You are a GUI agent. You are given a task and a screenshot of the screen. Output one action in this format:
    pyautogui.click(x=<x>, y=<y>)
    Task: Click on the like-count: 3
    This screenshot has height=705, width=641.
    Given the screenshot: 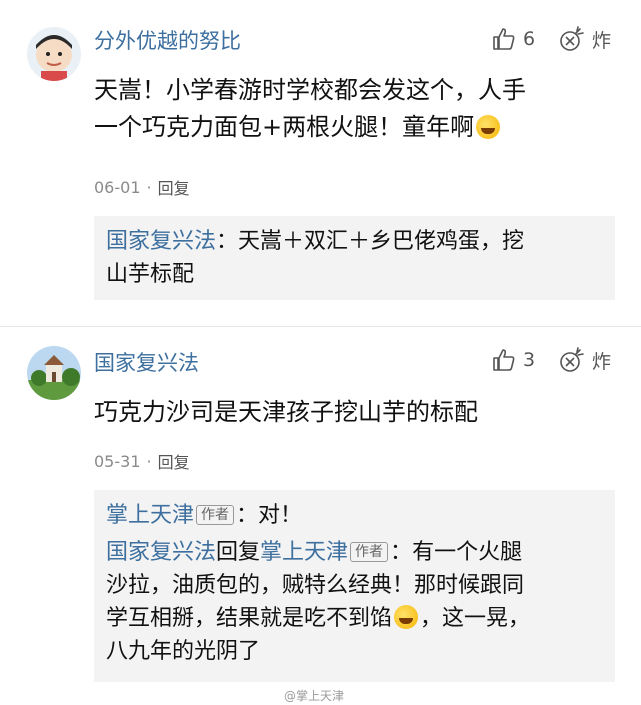 What is the action you would take?
    pyautogui.click(x=529, y=360)
    